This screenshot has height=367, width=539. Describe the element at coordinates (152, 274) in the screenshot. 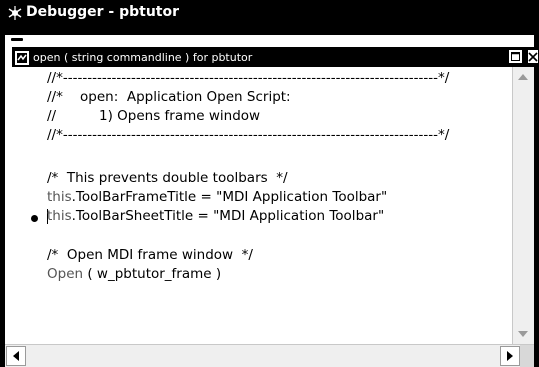

I see `code-text: ( w_pbtutor_frame )` at that location.